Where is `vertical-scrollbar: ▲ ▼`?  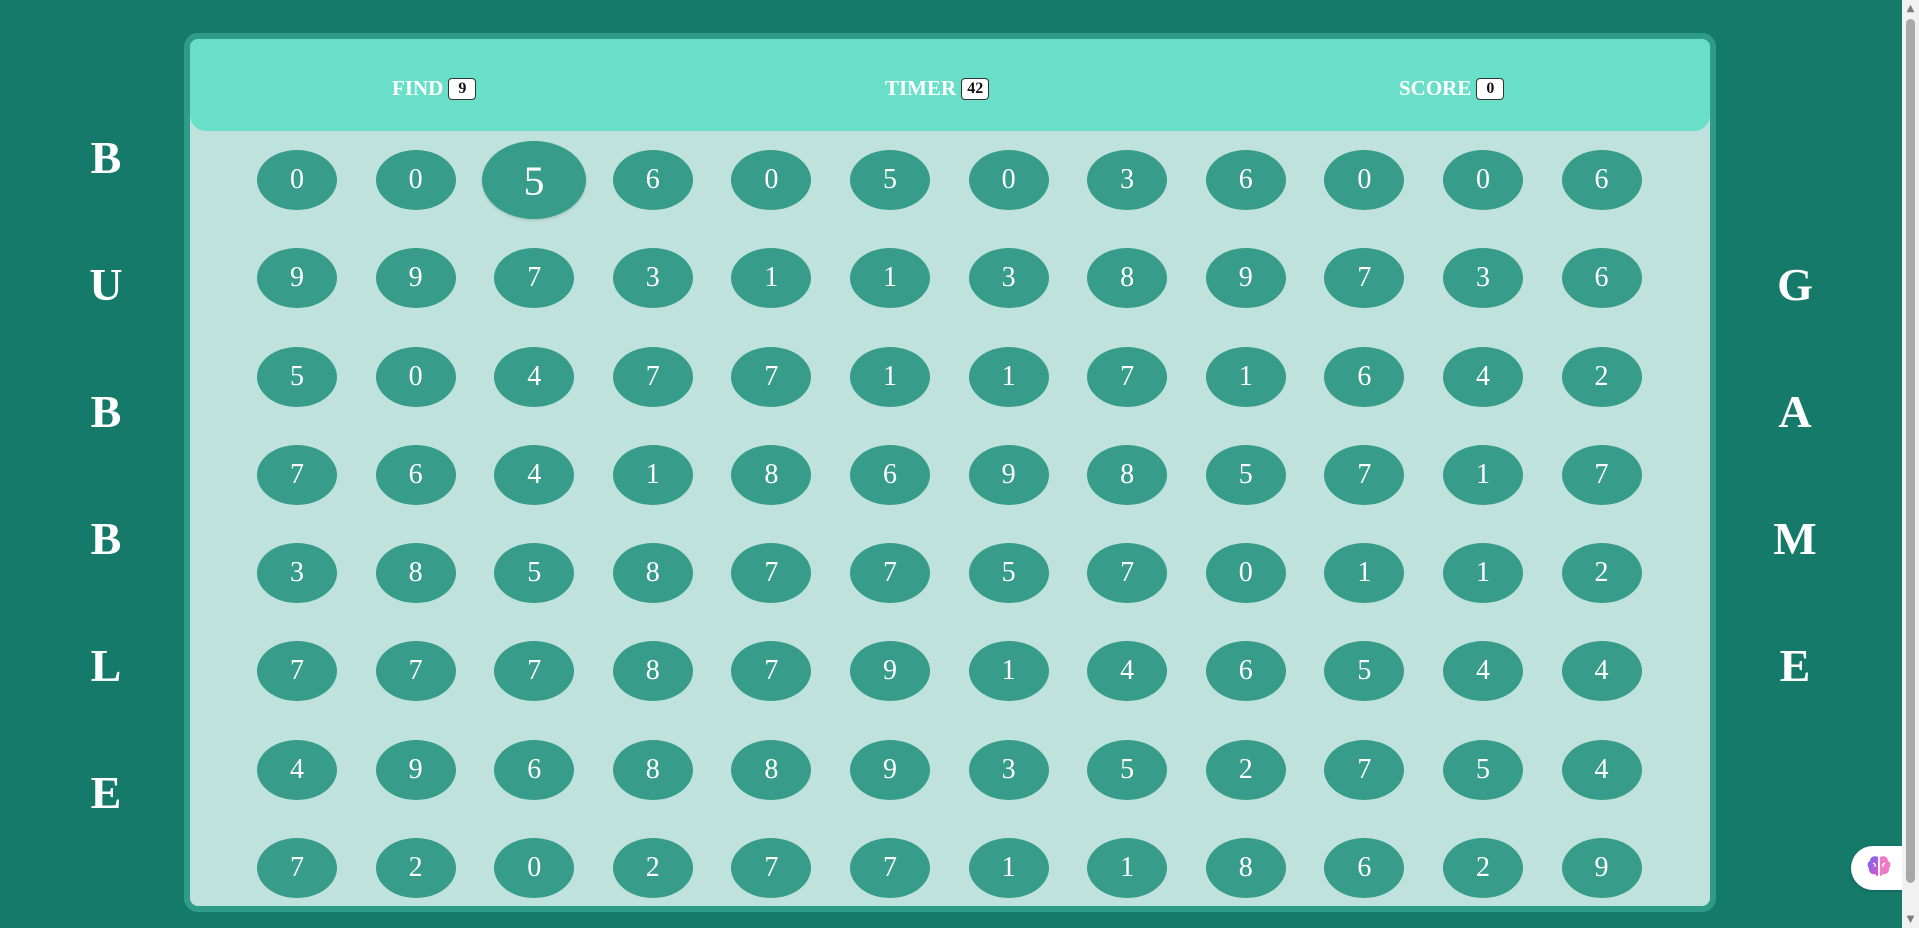
vertical-scrollbar: ▲ ▼ is located at coordinates (1910, 464).